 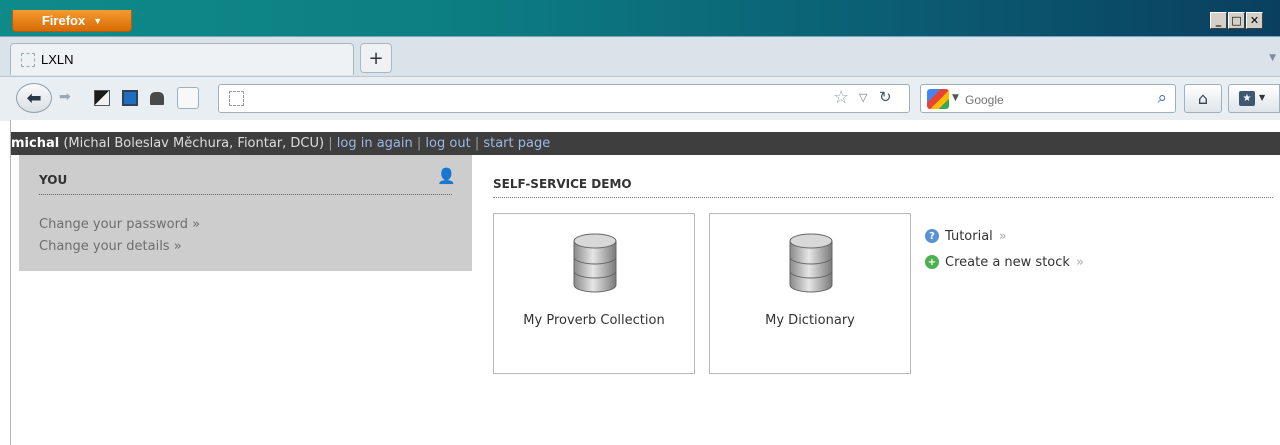 I want to click on you-heading: YOU, so click(x=53, y=180).